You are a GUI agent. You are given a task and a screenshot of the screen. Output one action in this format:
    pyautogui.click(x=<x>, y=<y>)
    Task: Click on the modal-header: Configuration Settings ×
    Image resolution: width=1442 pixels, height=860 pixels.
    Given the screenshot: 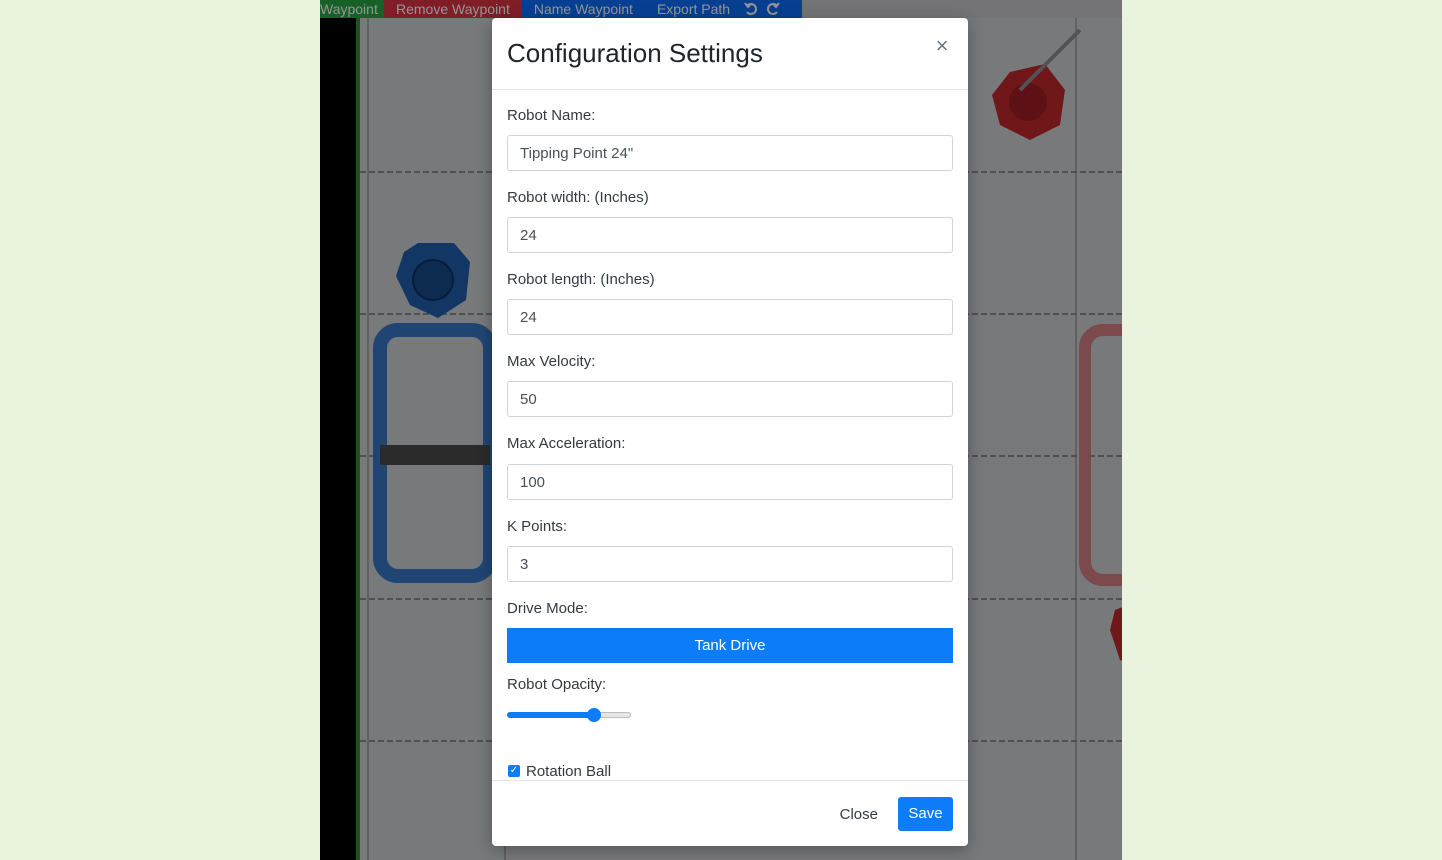 What is the action you would take?
    pyautogui.click(x=730, y=54)
    